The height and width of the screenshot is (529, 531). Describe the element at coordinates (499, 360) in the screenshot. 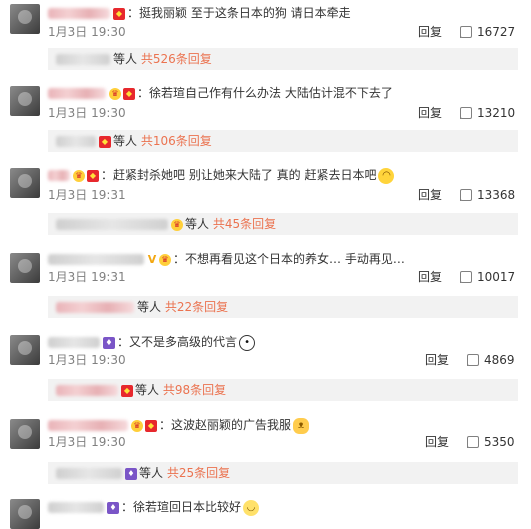

I see `like-count: 4869` at that location.